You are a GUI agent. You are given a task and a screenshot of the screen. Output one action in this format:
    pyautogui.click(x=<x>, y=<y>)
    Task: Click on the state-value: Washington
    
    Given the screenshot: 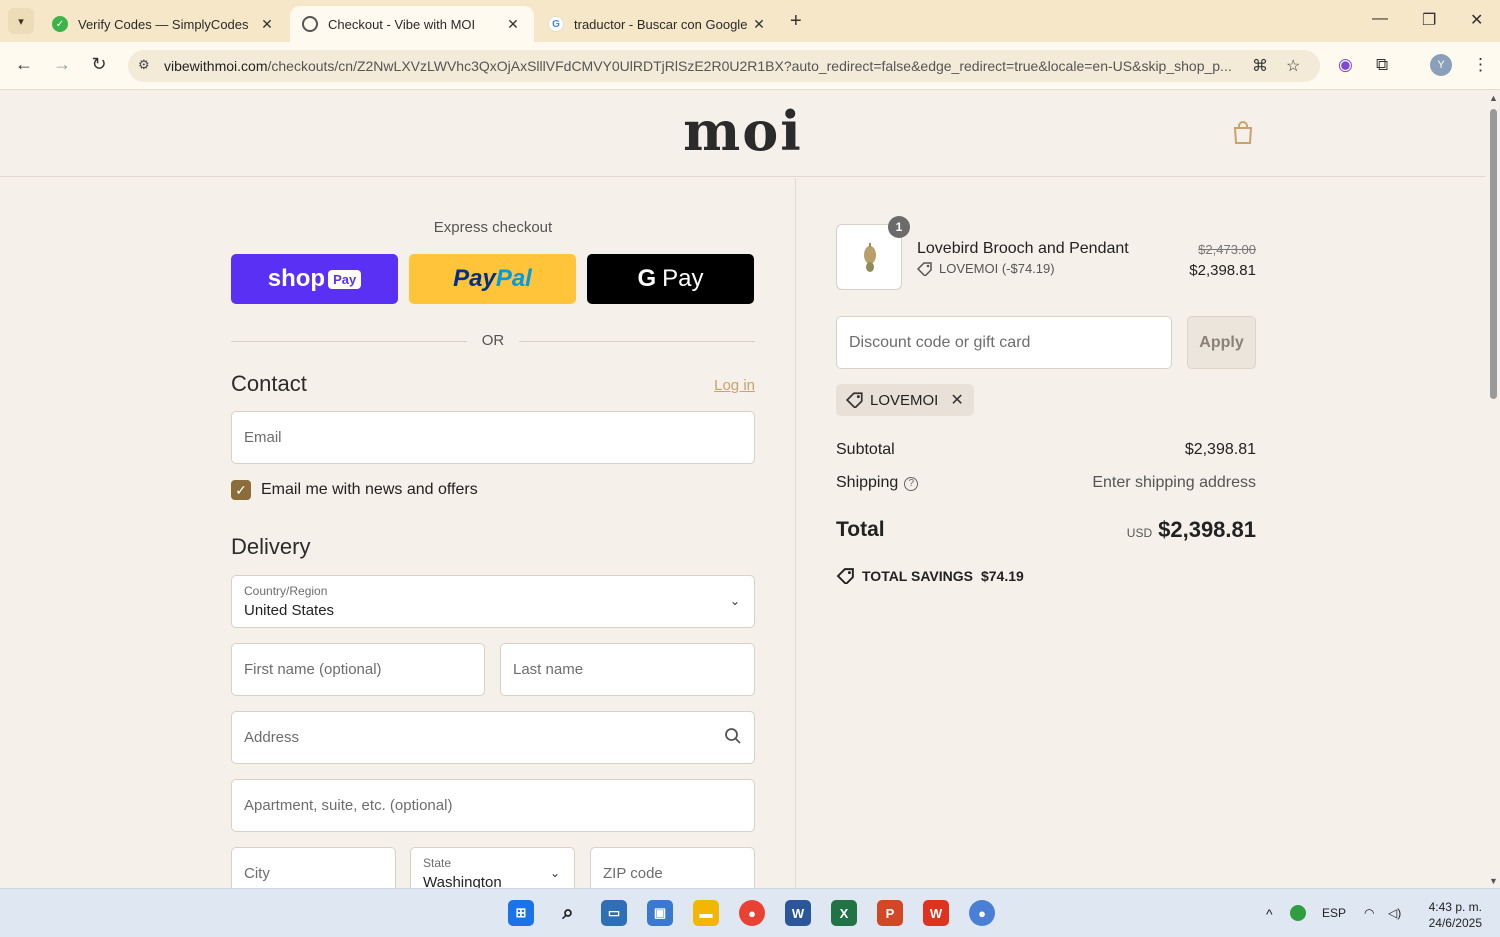 What is the action you would take?
    pyautogui.click(x=462, y=881)
    